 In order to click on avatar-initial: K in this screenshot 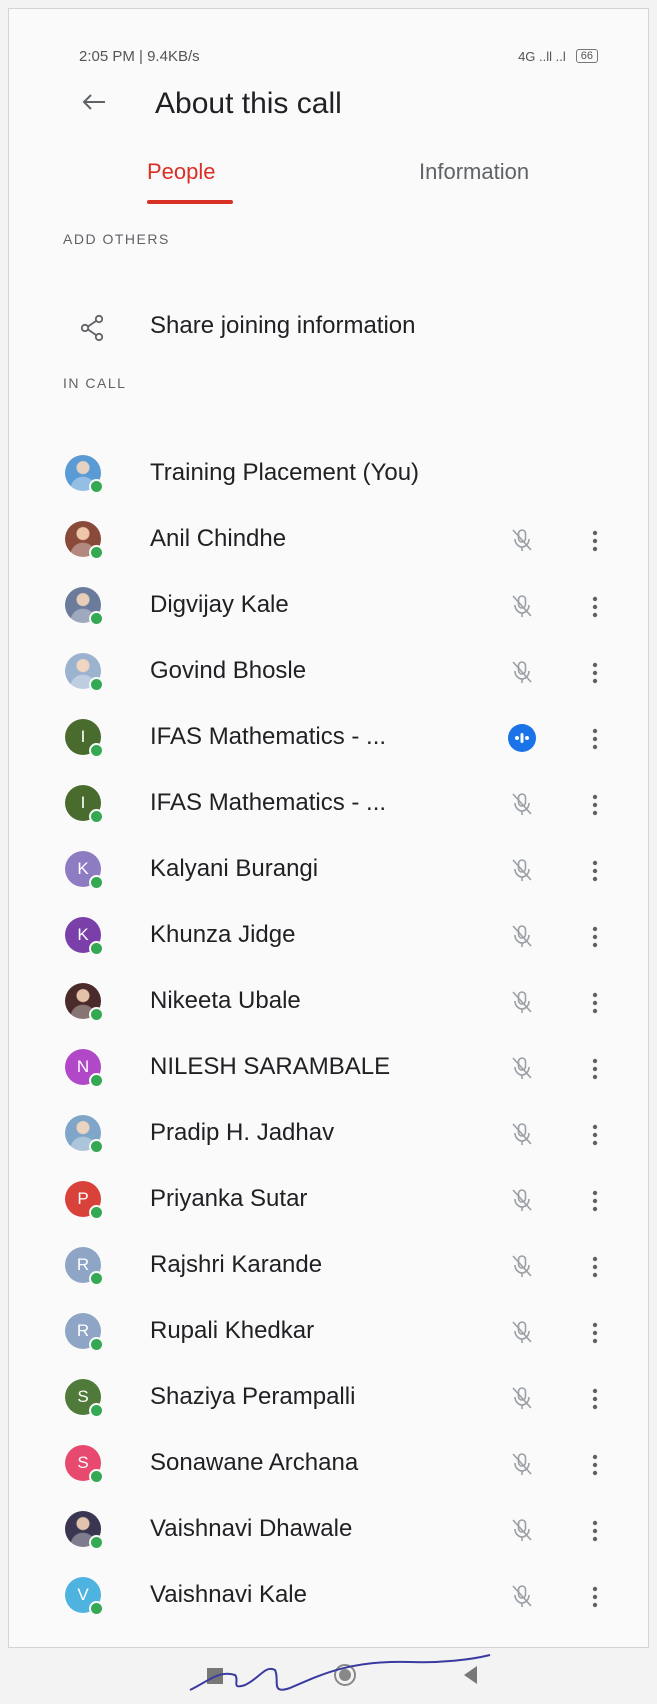, I will do `click(83, 868)`.